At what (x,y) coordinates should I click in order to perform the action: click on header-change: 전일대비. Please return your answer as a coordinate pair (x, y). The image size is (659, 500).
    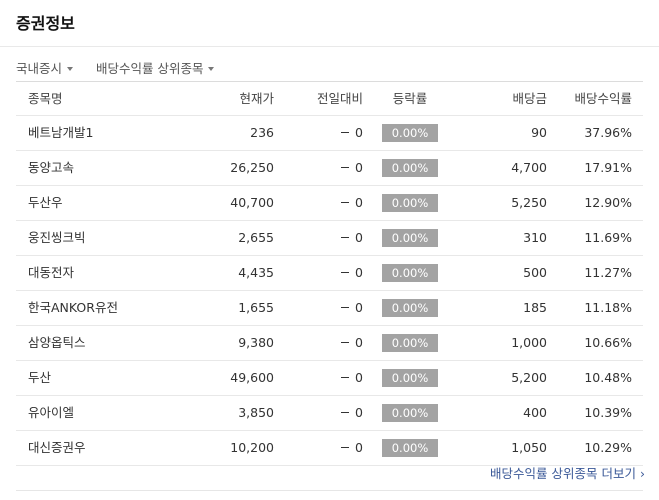
    Looking at the image, I should click on (339, 98).